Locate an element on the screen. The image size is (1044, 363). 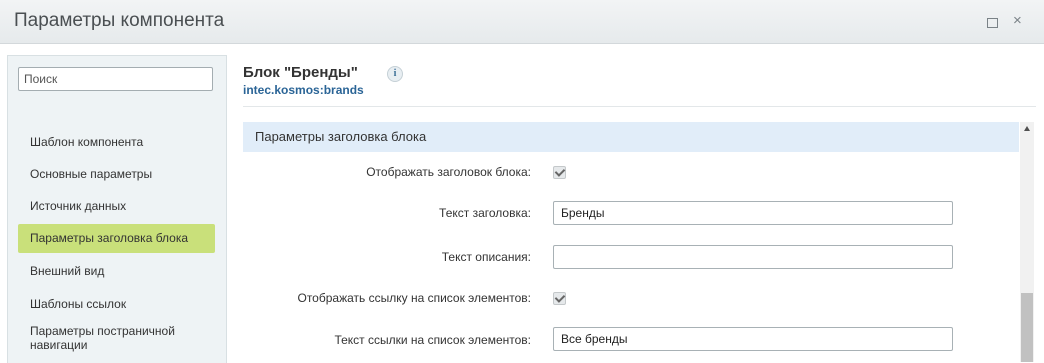
search-input is located at coordinates (115, 79).